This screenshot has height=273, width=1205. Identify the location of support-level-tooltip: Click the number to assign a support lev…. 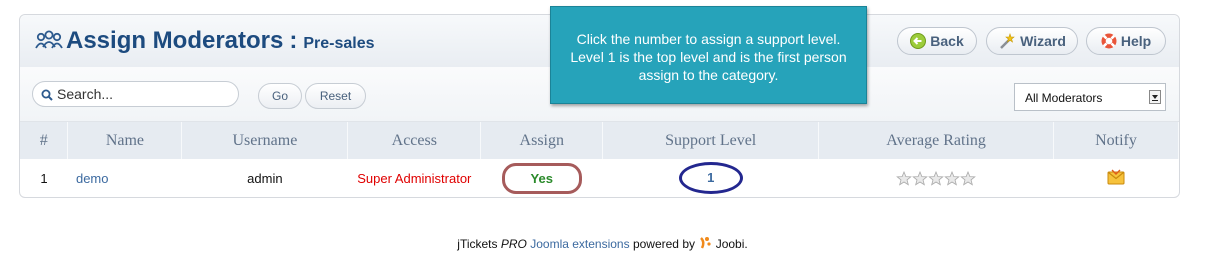
(708, 55).